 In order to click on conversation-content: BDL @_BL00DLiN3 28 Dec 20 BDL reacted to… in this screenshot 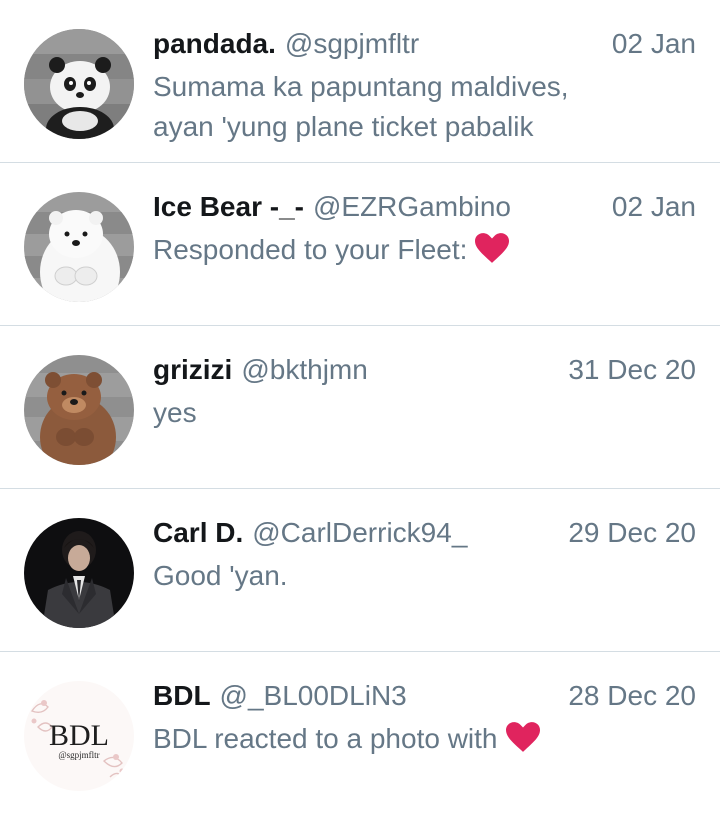, I will do `click(424, 719)`.